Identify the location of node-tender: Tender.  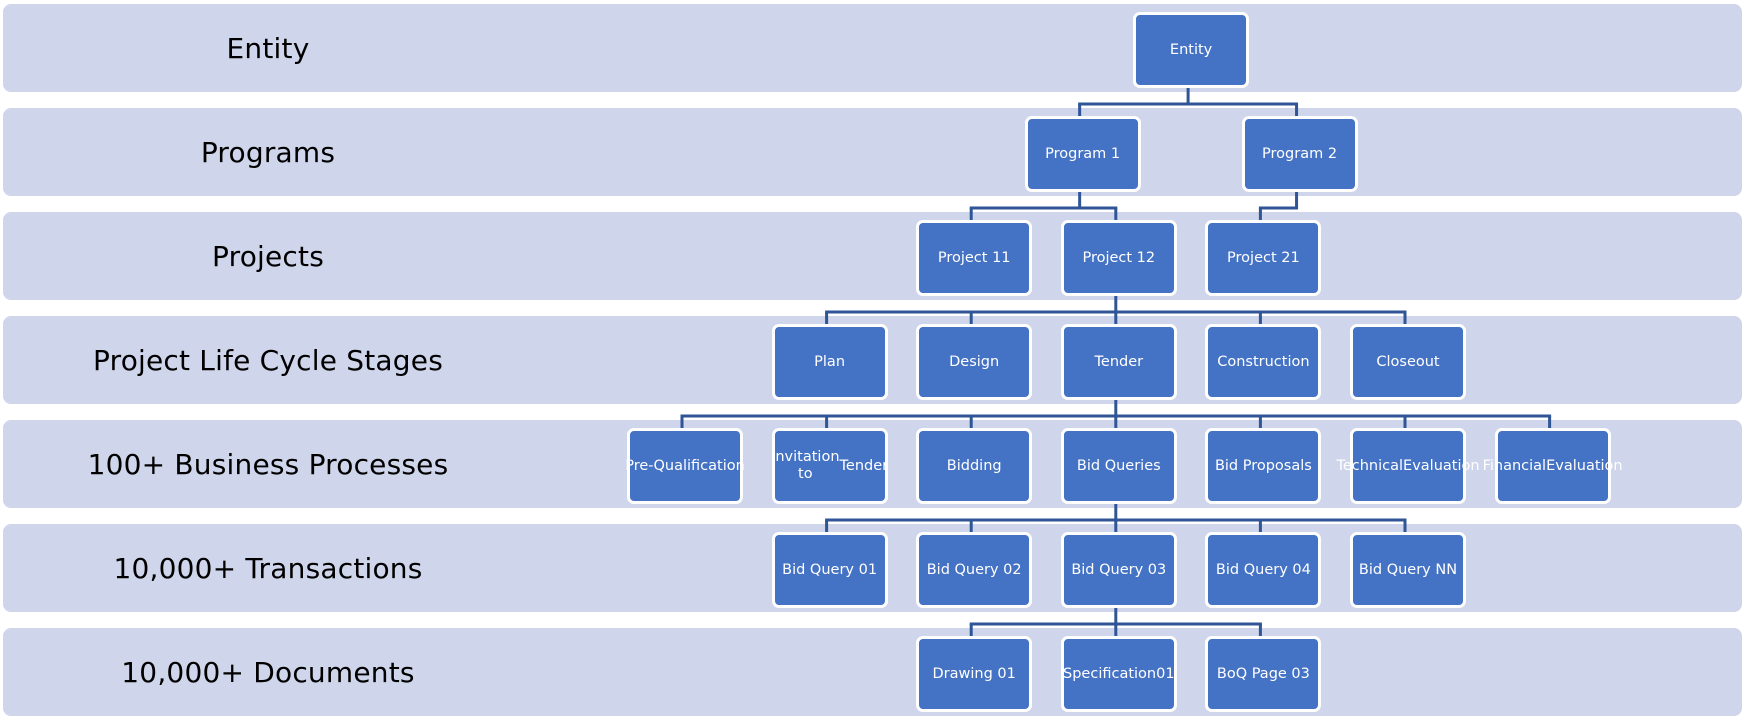
(1118, 362).